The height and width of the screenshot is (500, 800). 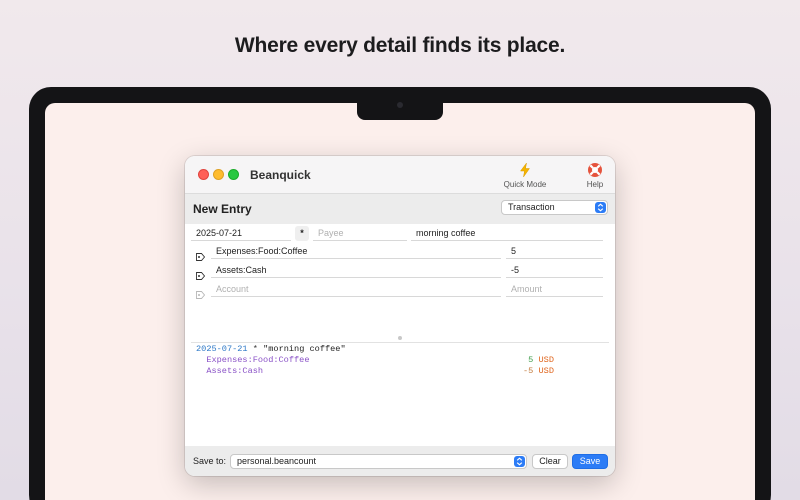 What do you see at coordinates (222, 349) in the screenshot?
I see `preview-date: 2025-07-21` at bounding box center [222, 349].